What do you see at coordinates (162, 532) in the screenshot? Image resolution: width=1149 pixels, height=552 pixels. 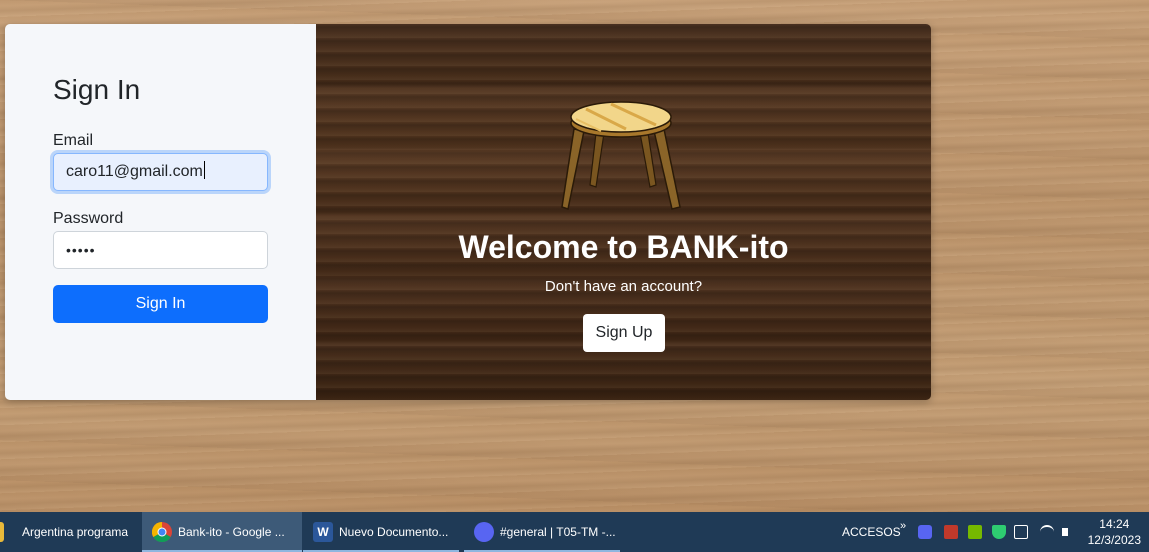 I see `chrome-icon` at bounding box center [162, 532].